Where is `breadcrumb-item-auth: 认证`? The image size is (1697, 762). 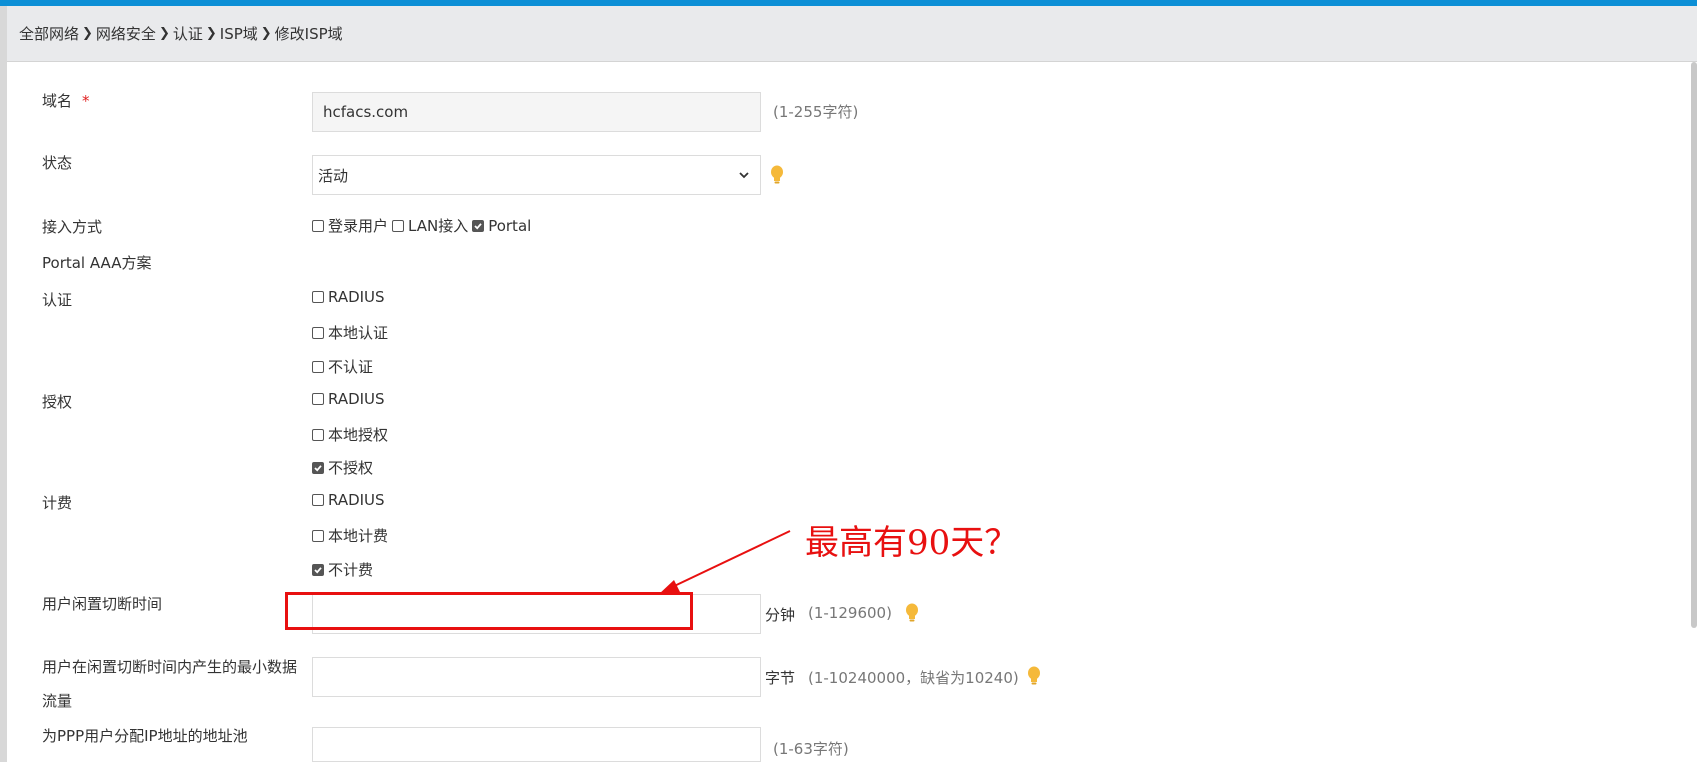 breadcrumb-item-auth: 认证 is located at coordinates (188, 33).